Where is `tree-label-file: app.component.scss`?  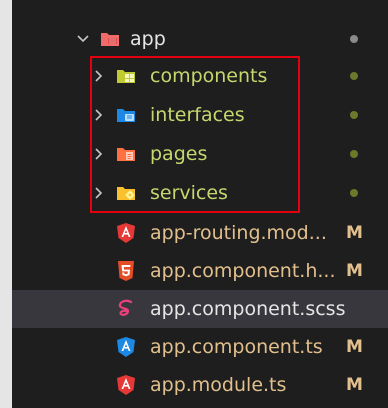 tree-label-file: app.component.scss is located at coordinates (248, 309).